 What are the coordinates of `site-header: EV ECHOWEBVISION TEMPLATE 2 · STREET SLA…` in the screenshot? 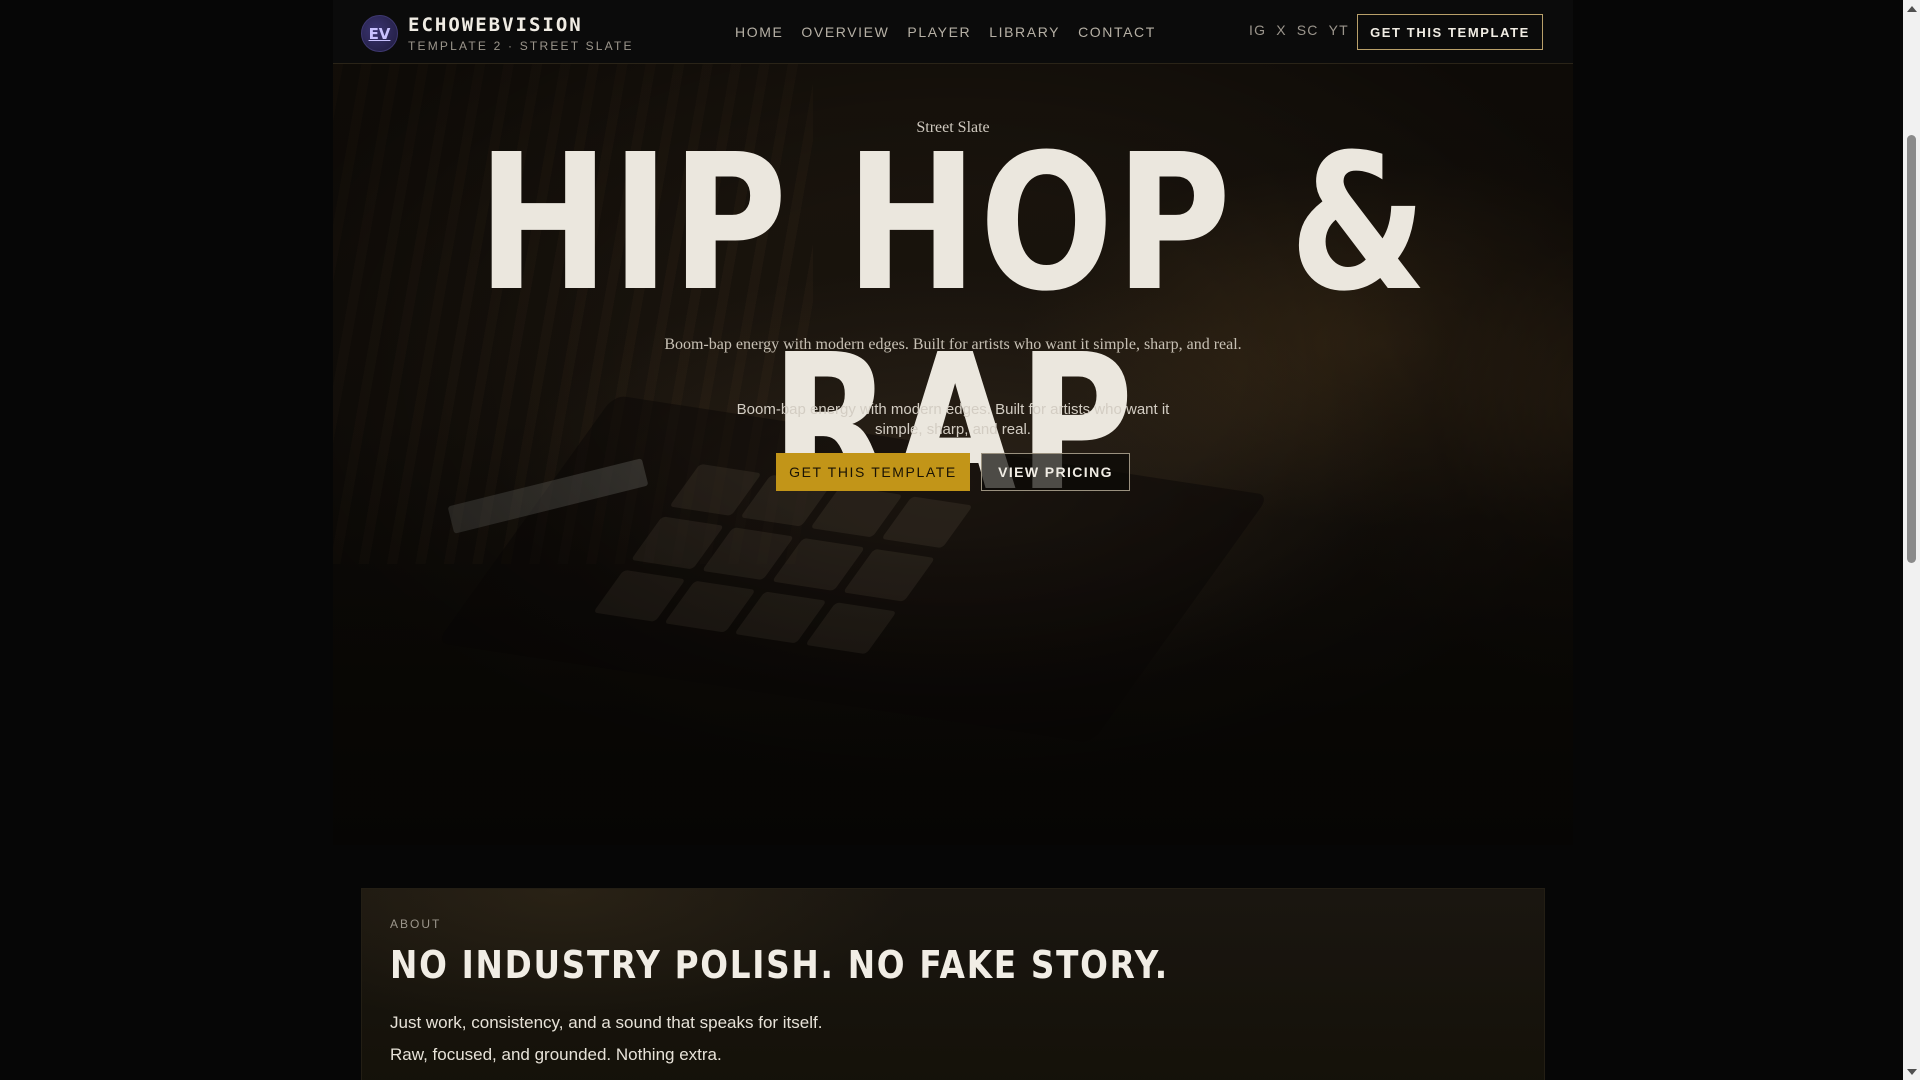 It's located at (953, 32).